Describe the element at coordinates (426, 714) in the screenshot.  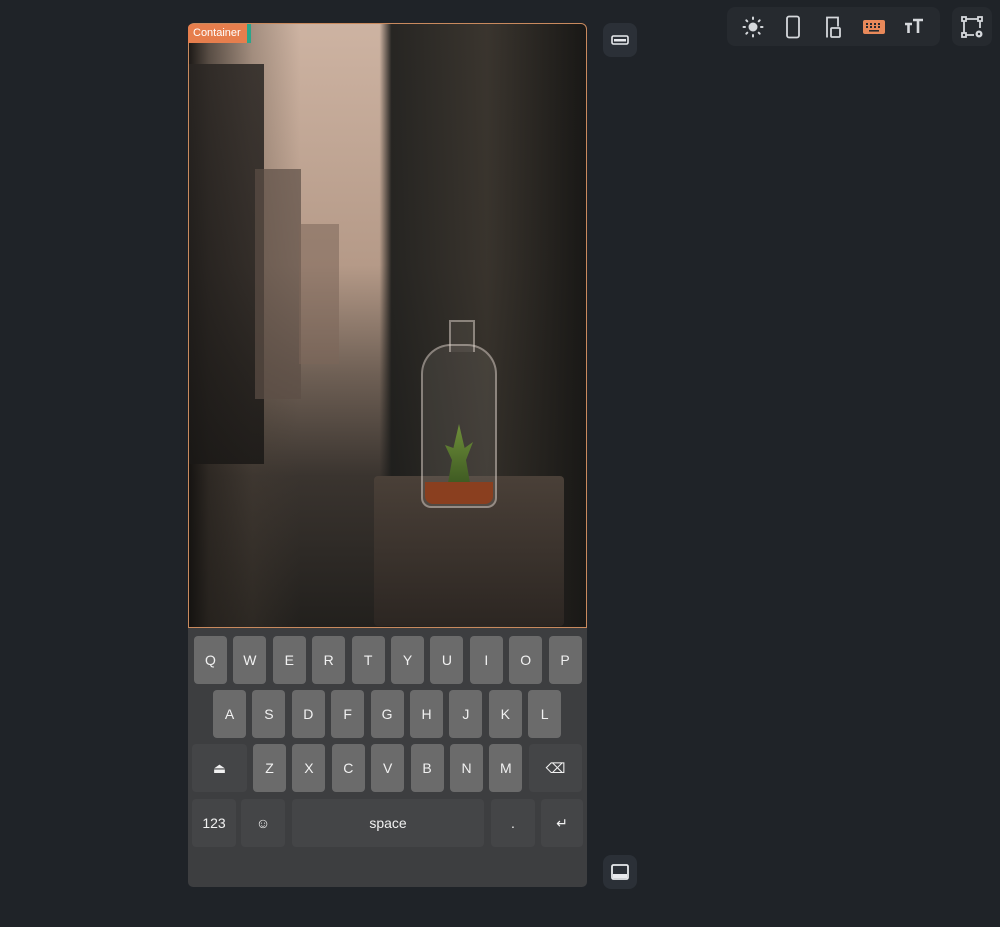
I see `key-h: H` at that location.